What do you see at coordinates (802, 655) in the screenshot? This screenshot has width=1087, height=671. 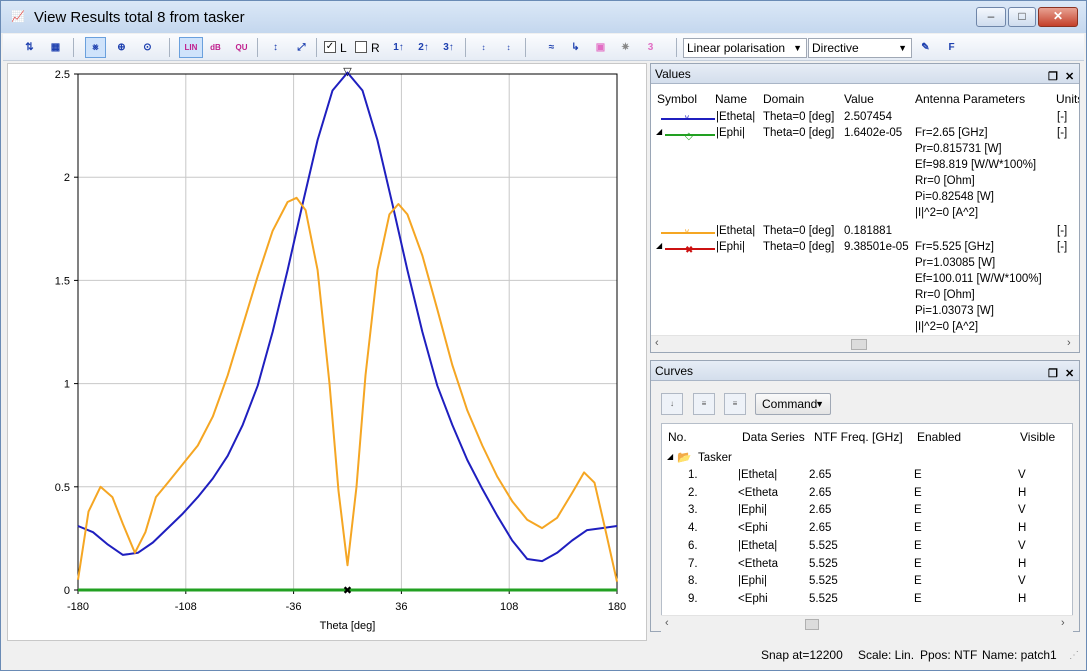 I see `status-snap: Snap at=12200` at bounding box center [802, 655].